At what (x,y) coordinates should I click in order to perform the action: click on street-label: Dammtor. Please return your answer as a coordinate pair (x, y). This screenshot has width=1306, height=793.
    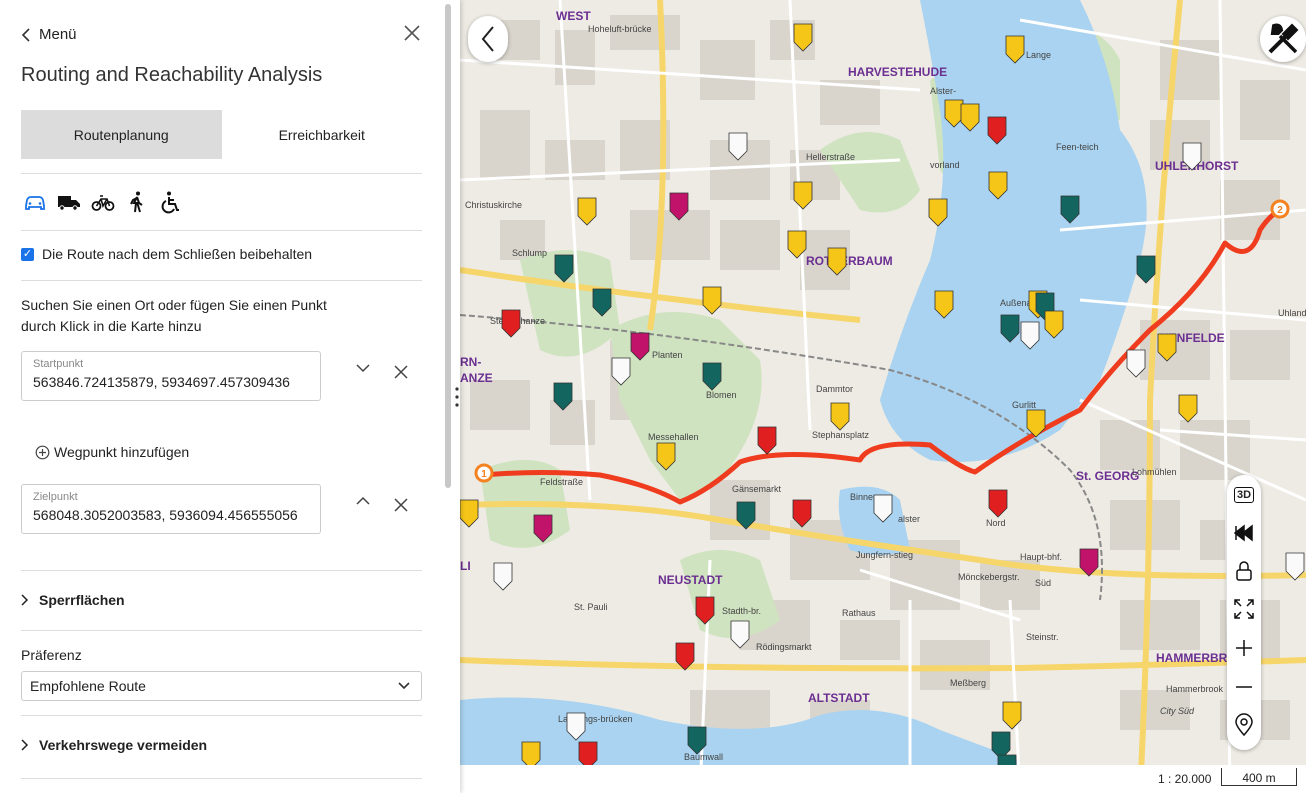
    Looking at the image, I should click on (834, 389).